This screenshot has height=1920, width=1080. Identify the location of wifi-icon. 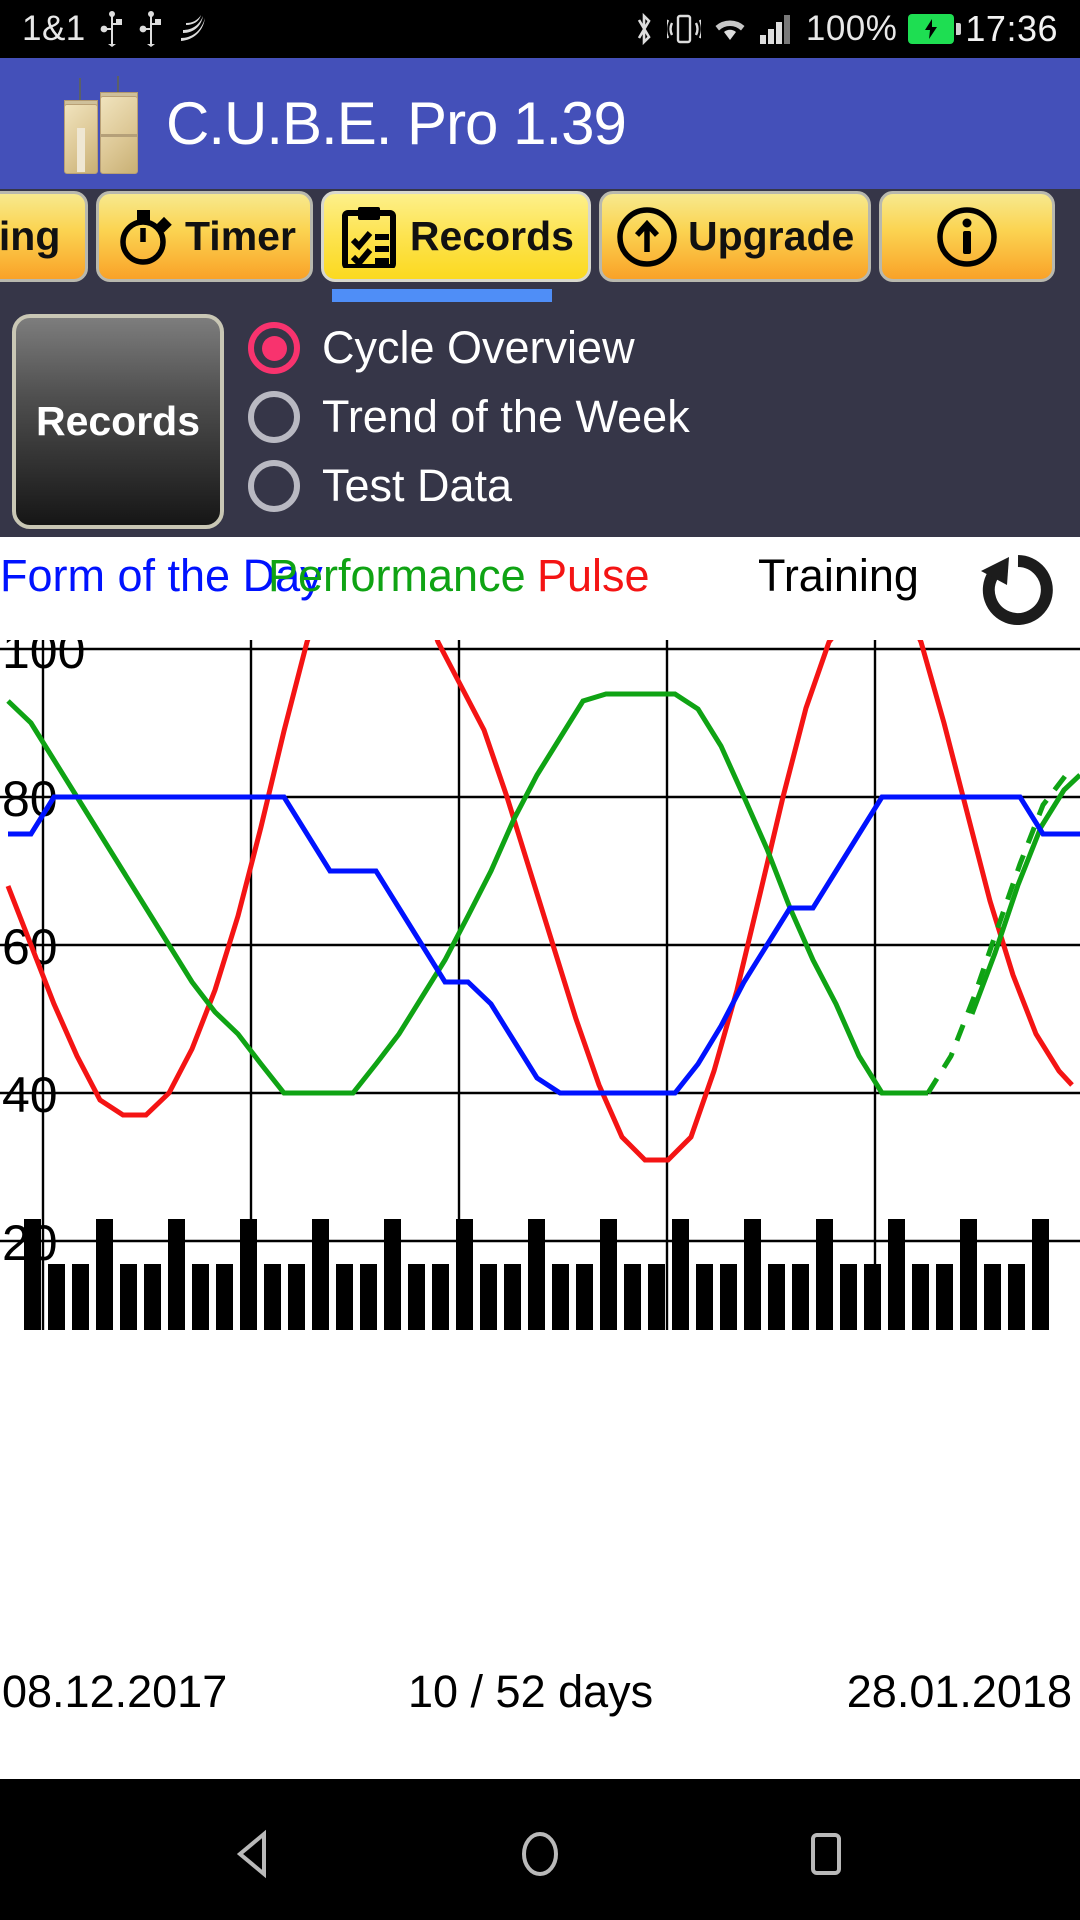
(730, 29).